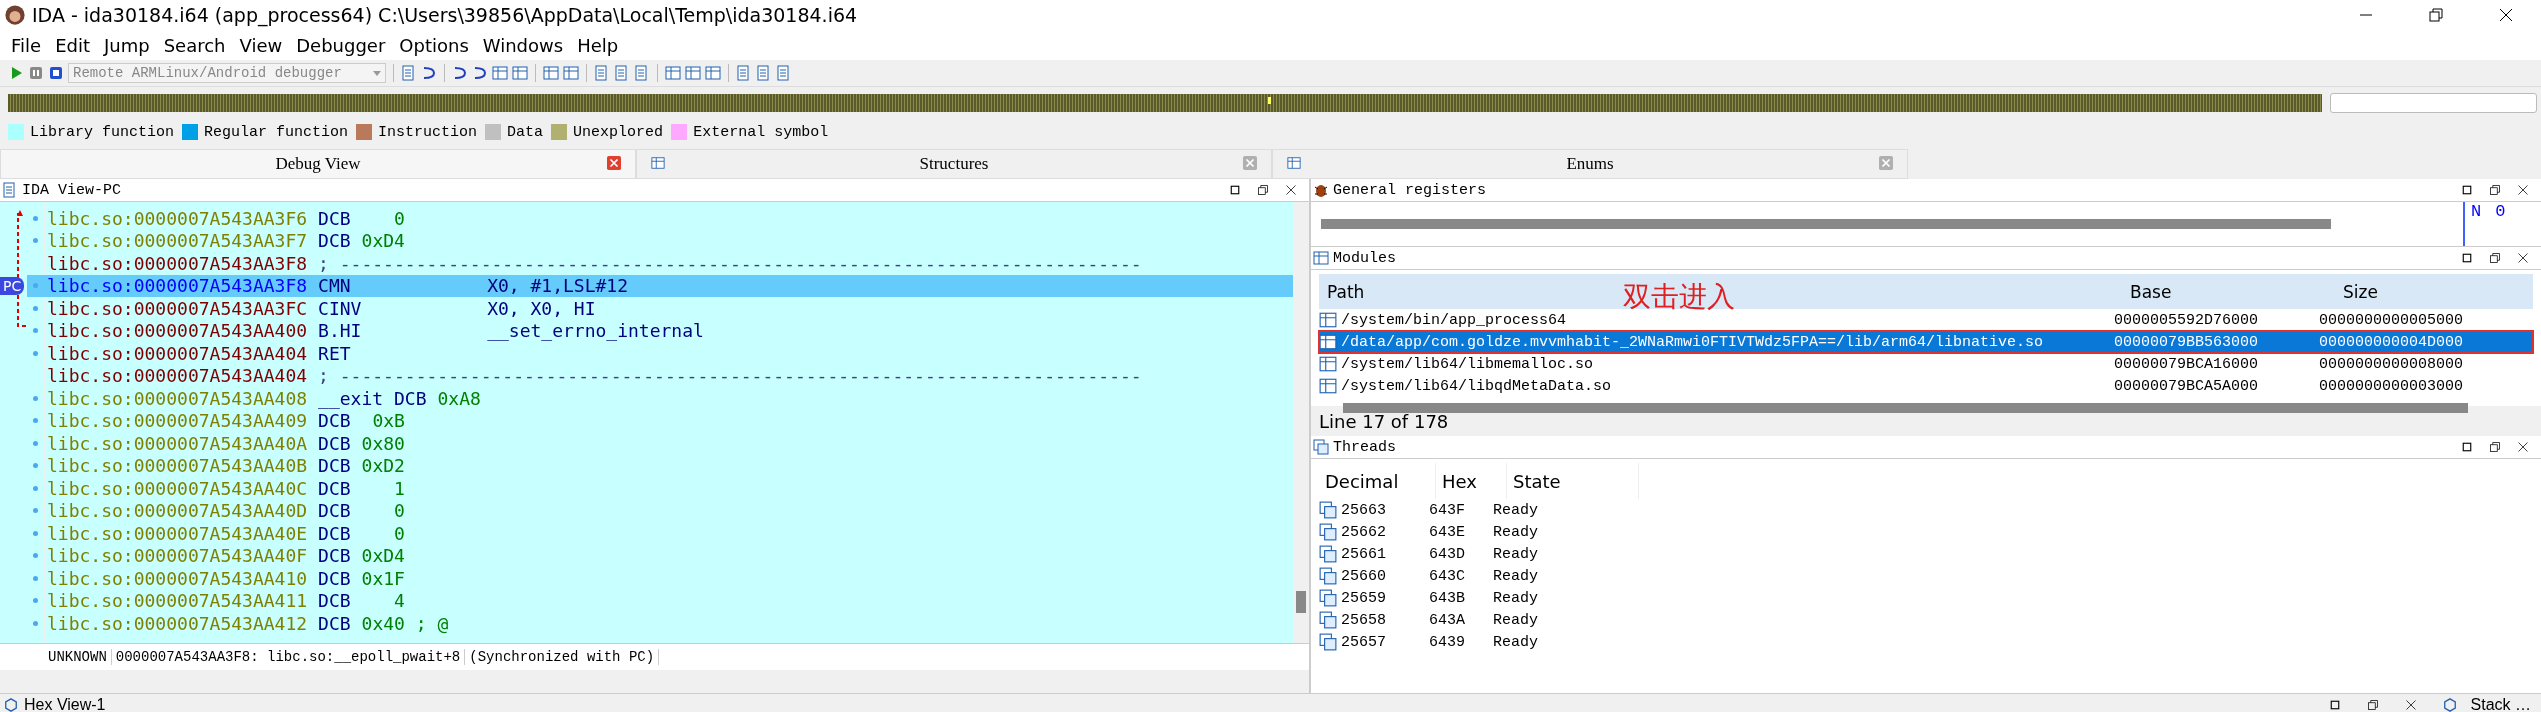  Describe the element at coordinates (177, 488) in the screenshot. I see `address-text: libc.so:0000007A543AA40C` at that location.